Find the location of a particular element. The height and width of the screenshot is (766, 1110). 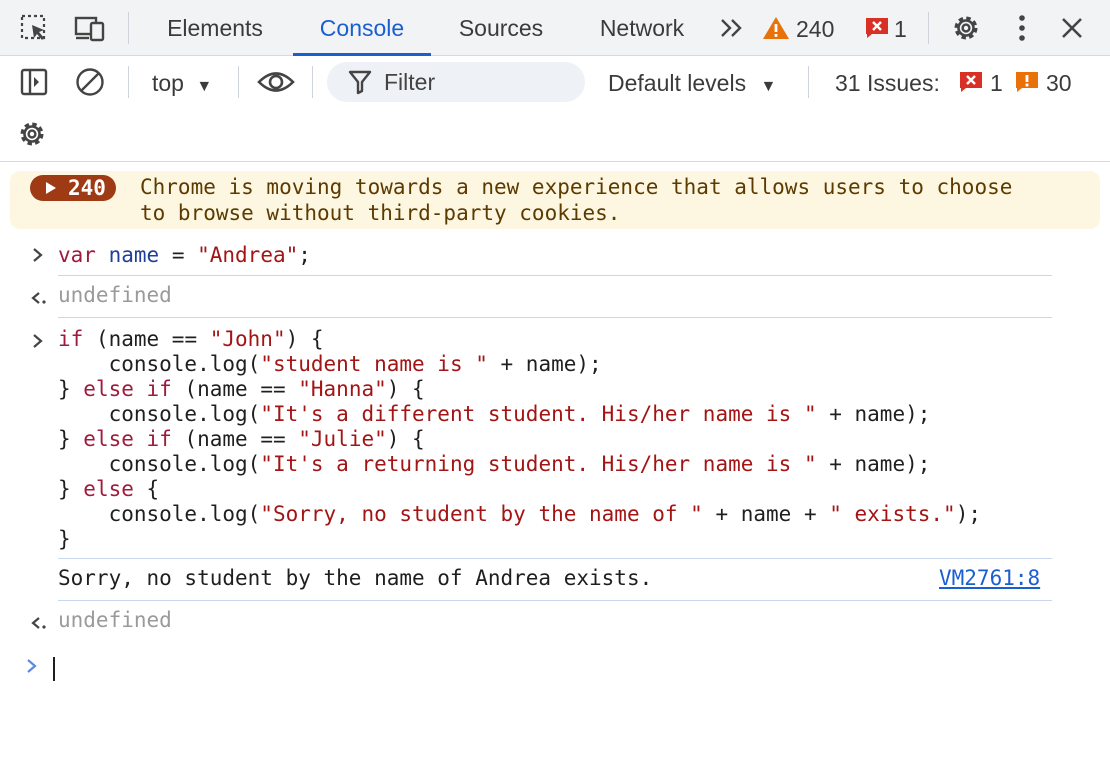

console-command-line: if (name == "John") { is located at coordinates (191, 339).